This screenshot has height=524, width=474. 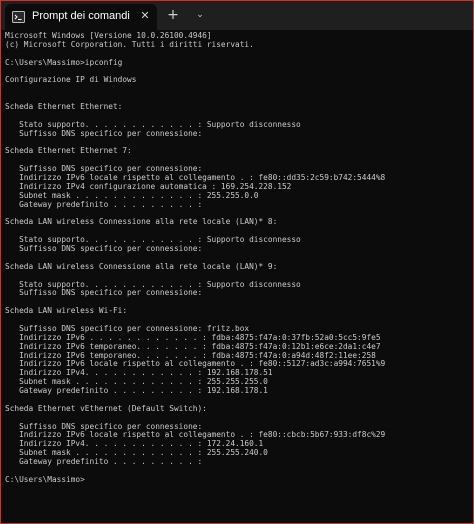 What do you see at coordinates (200, 15) in the screenshot?
I see `chevron-down-icon: ⌄` at bounding box center [200, 15].